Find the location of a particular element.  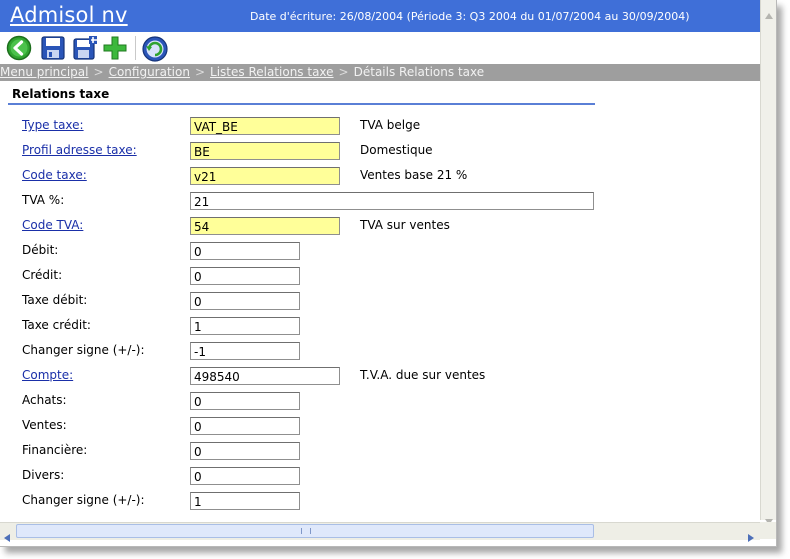

ventes-label: Ventes: is located at coordinates (44, 425).